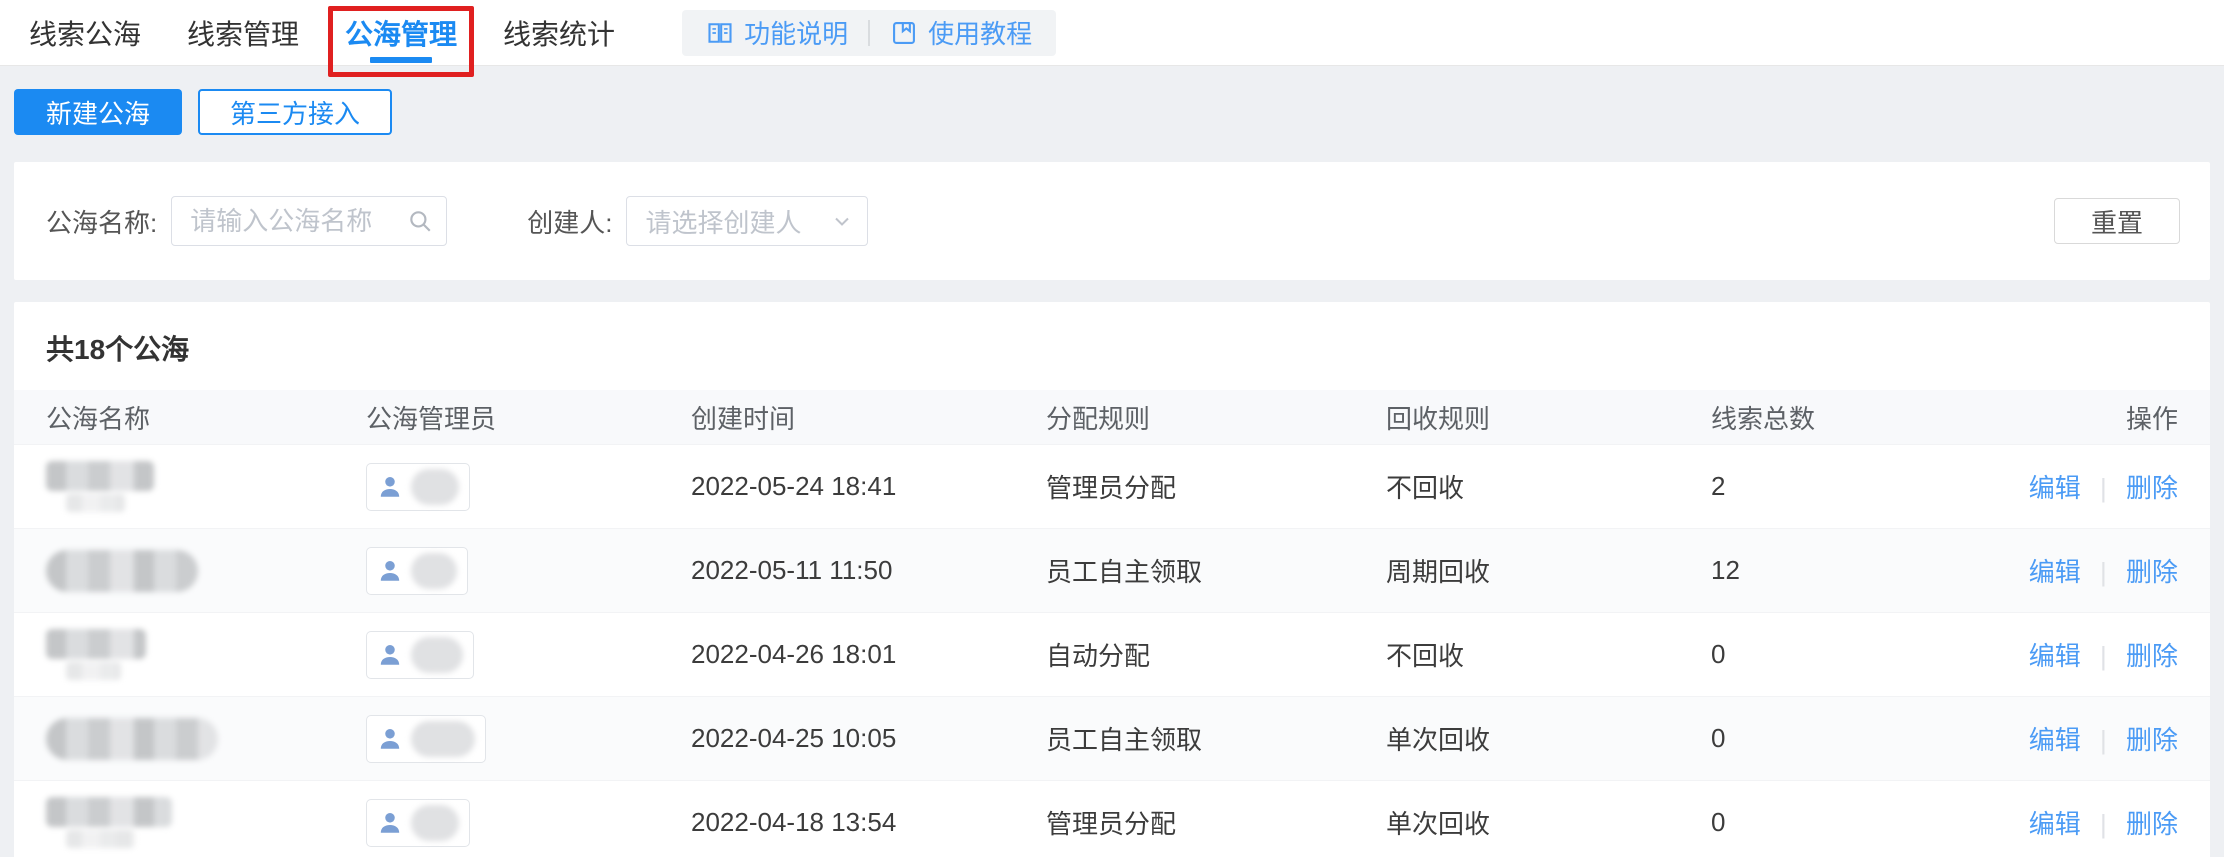 The height and width of the screenshot is (857, 2224). I want to click on col-header-lead-count: 线索总数, so click(1763, 418).